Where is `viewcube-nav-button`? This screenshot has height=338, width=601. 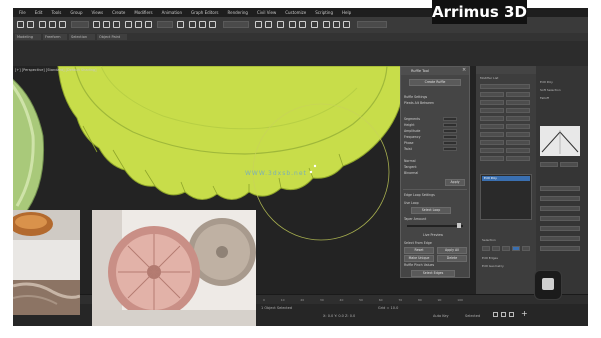
viewcube-nav-button is located at coordinates (548, 285).